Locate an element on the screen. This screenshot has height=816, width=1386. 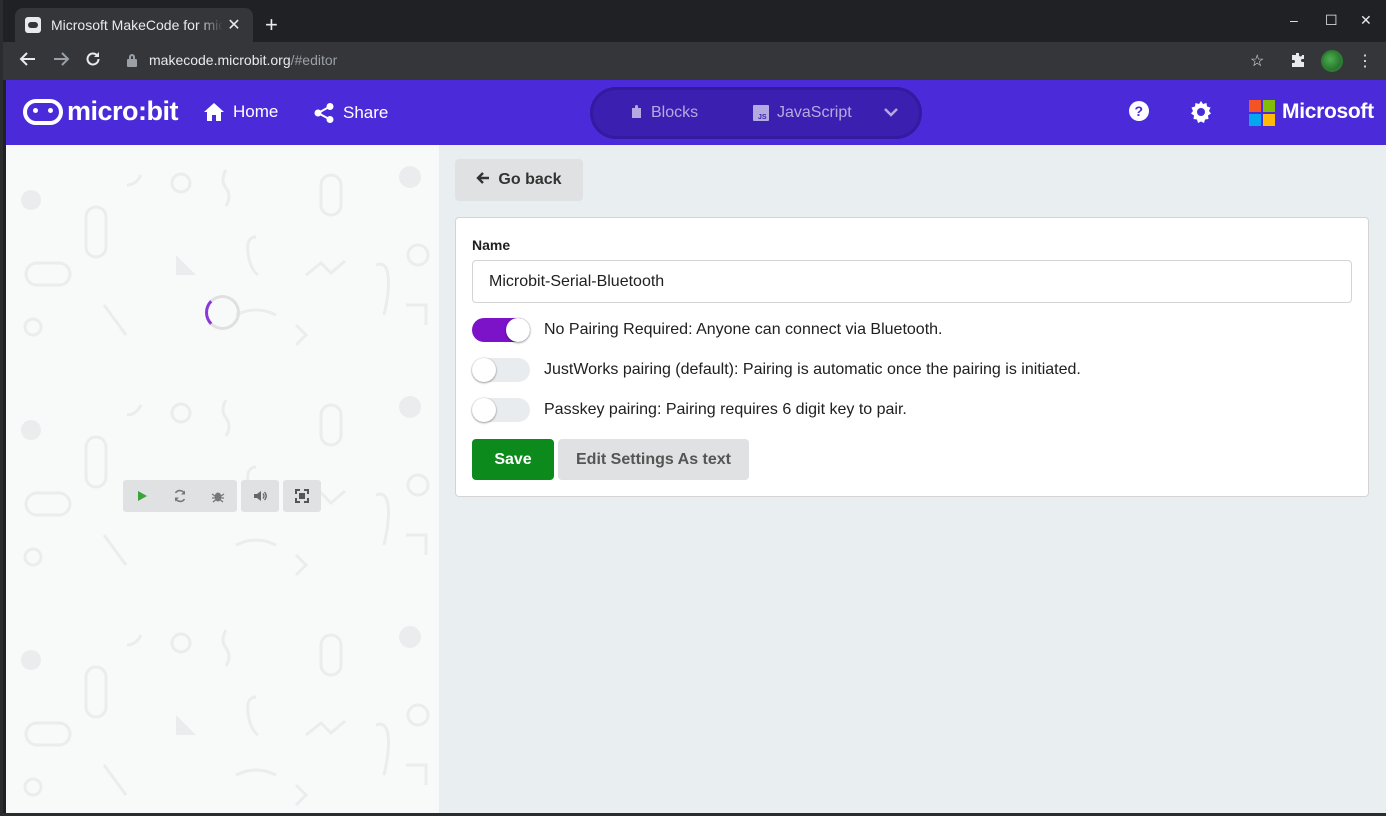
extensions-puzzle-icon is located at coordinates (1298, 62).